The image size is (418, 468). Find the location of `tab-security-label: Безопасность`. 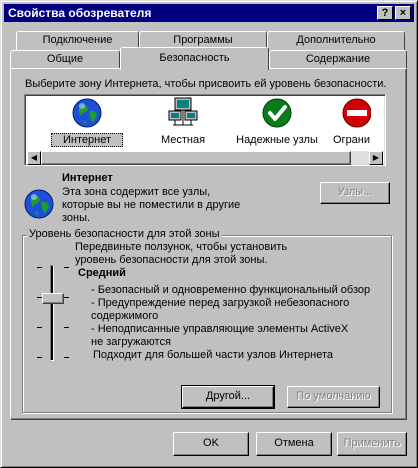

tab-security-label: Безопасность is located at coordinates (194, 58).